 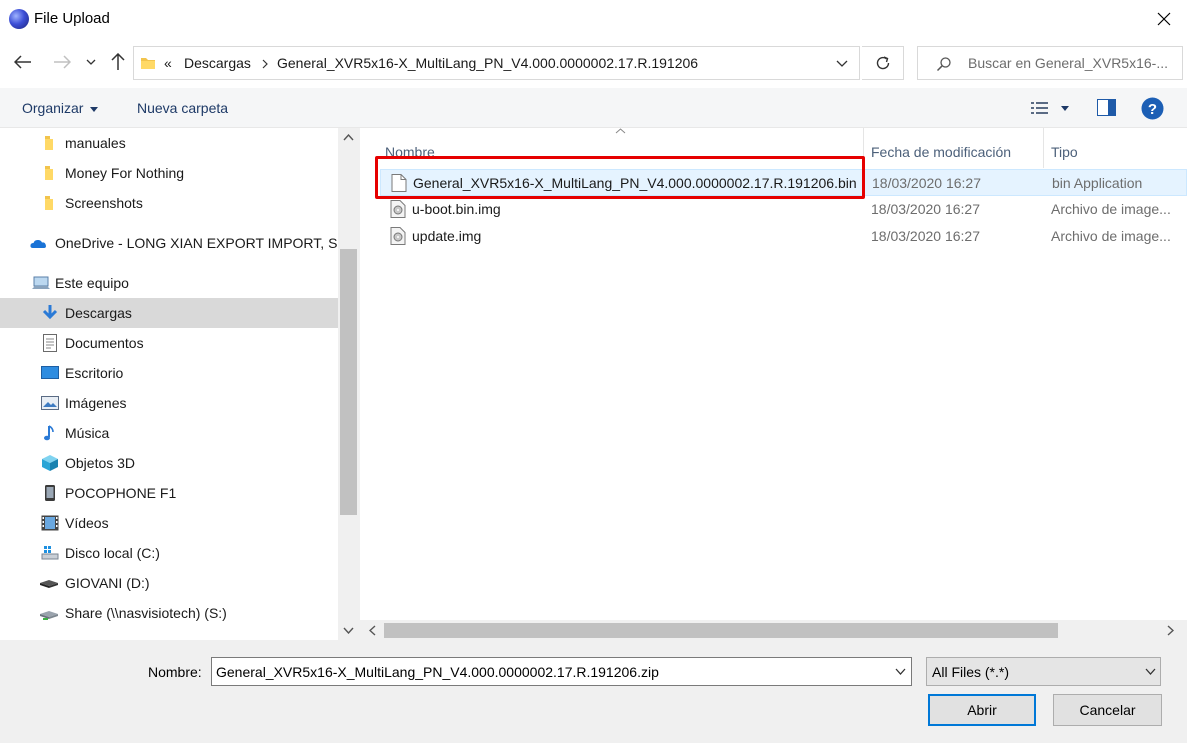 What do you see at coordinates (60, 108) in the screenshot?
I see `organize-button: Organizar` at bounding box center [60, 108].